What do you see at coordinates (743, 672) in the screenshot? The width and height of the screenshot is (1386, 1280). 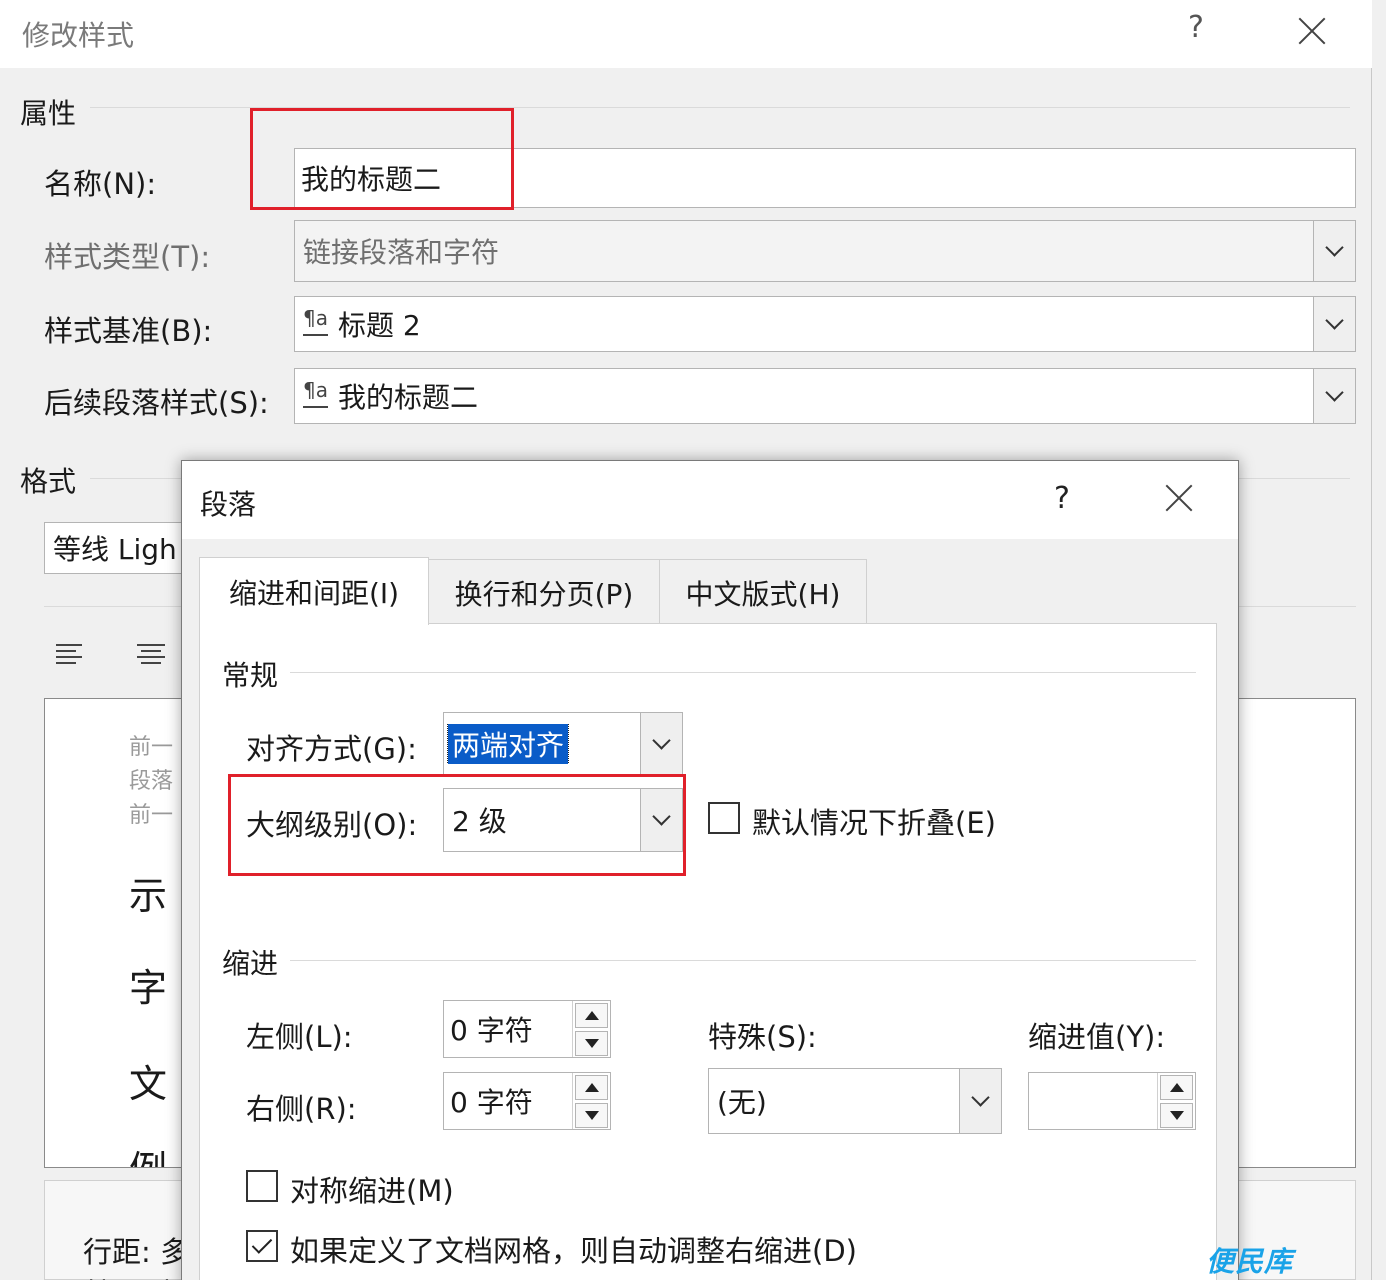 I see `general-divider` at bounding box center [743, 672].